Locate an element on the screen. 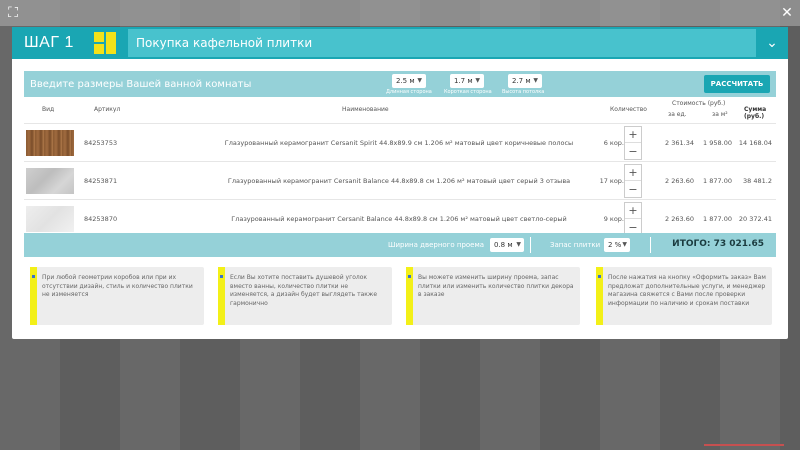 This screenshot has width=800, height=450. total-sum: ИТОГО: 73 021.65 is located at coordinates (718, 244).